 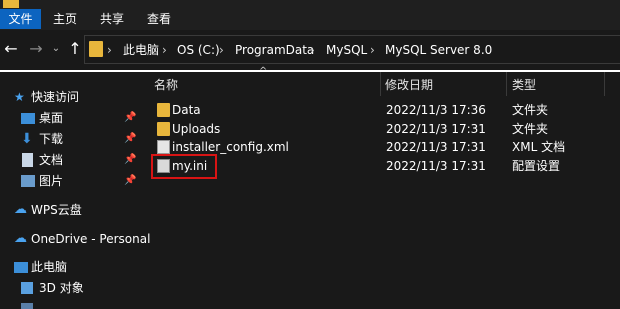 I want to click on column-header-name: 名称, so click(x=166, y=85).